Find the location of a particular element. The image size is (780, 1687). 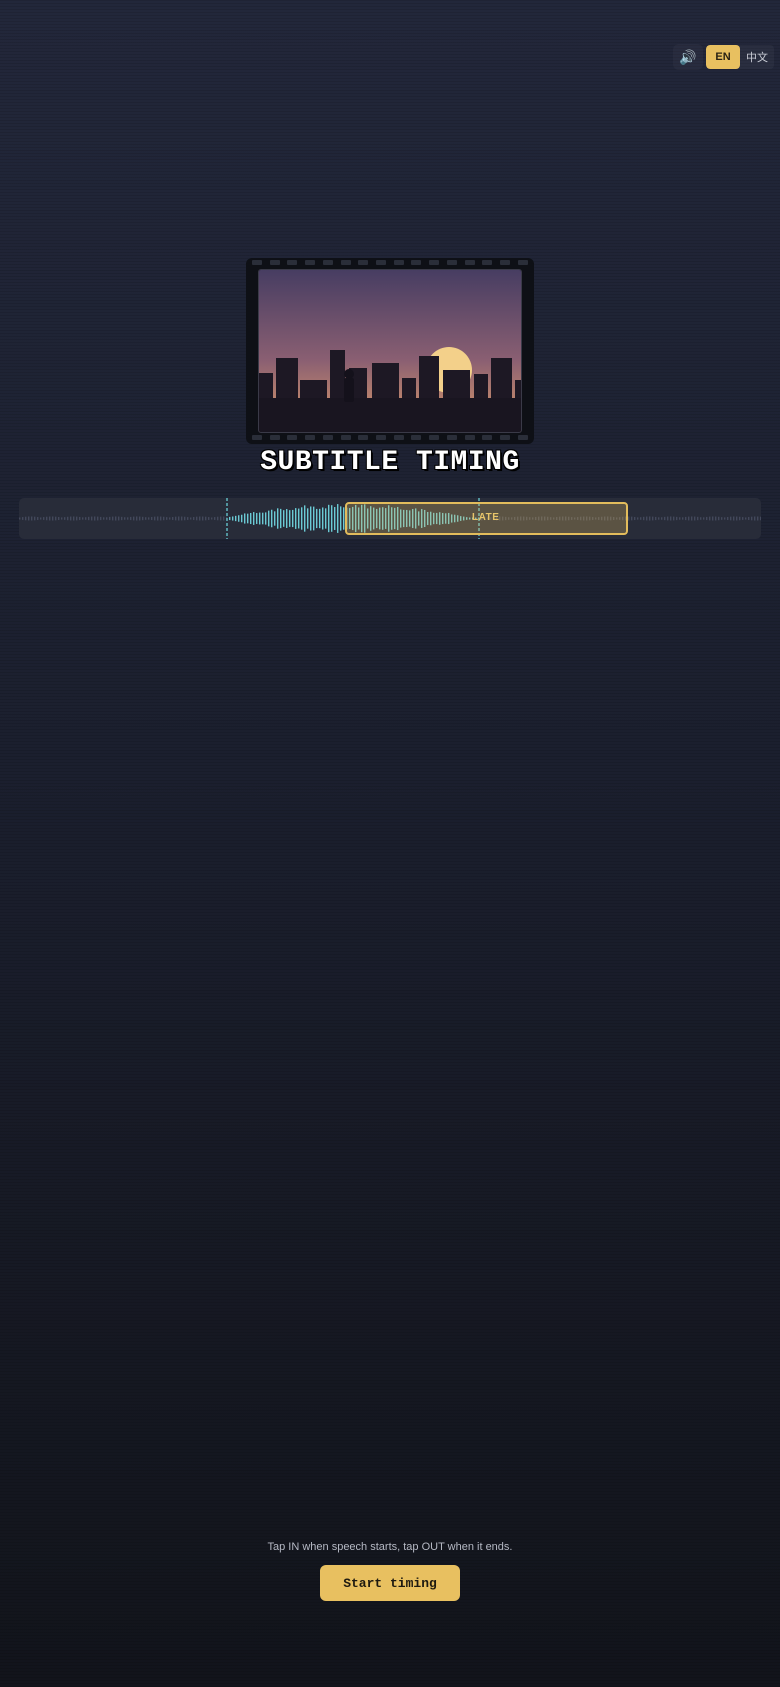

language-toggle: EN 中文 is located at coordinates (740, 57).